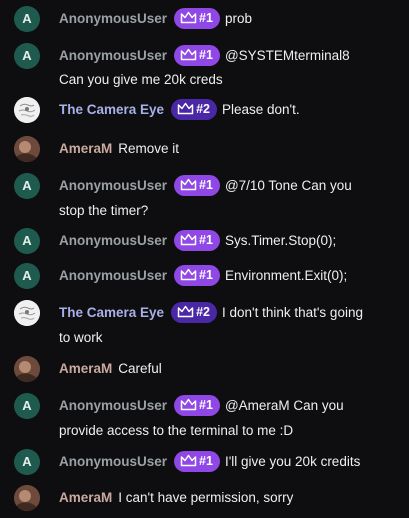  What do you see at coordinates (284, 406) in the screenshot?
I see `message-text: @AmeraM Can you` at bounding box center [284, 406].